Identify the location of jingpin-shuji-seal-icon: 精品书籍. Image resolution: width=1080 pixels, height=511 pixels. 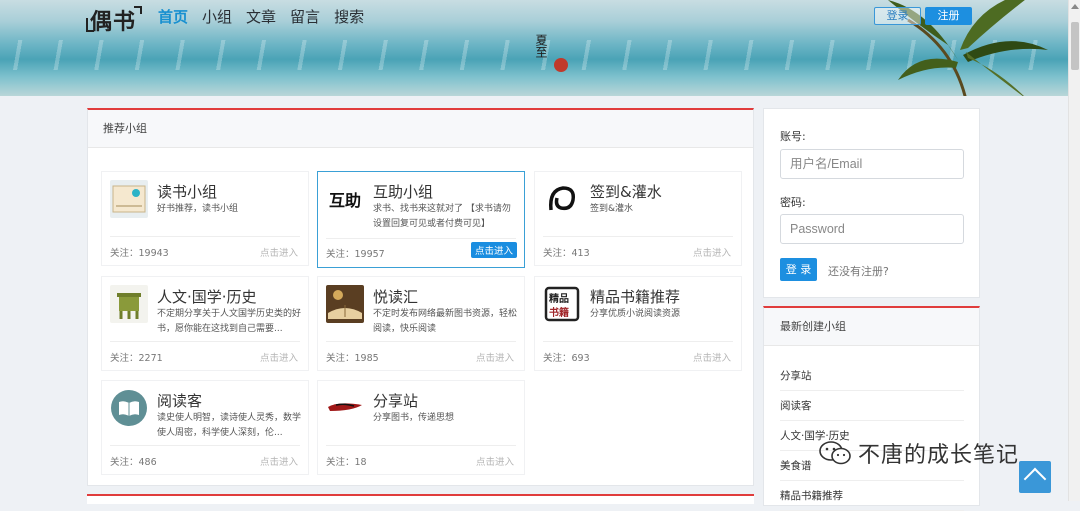
(562, 304).